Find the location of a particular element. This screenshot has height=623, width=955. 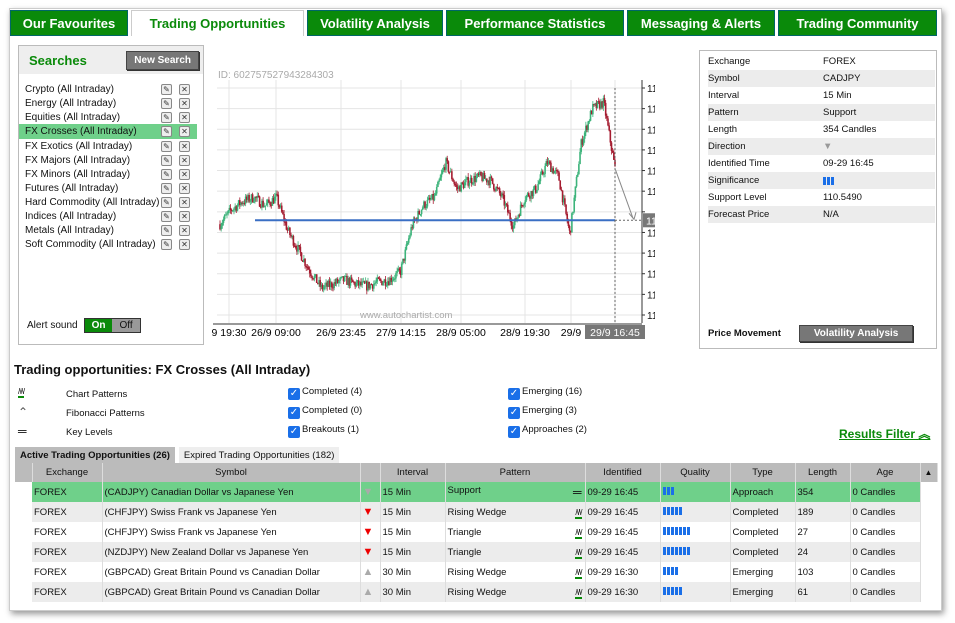

alert-sound-toggle: On Off is located at coordinates (112, 325).